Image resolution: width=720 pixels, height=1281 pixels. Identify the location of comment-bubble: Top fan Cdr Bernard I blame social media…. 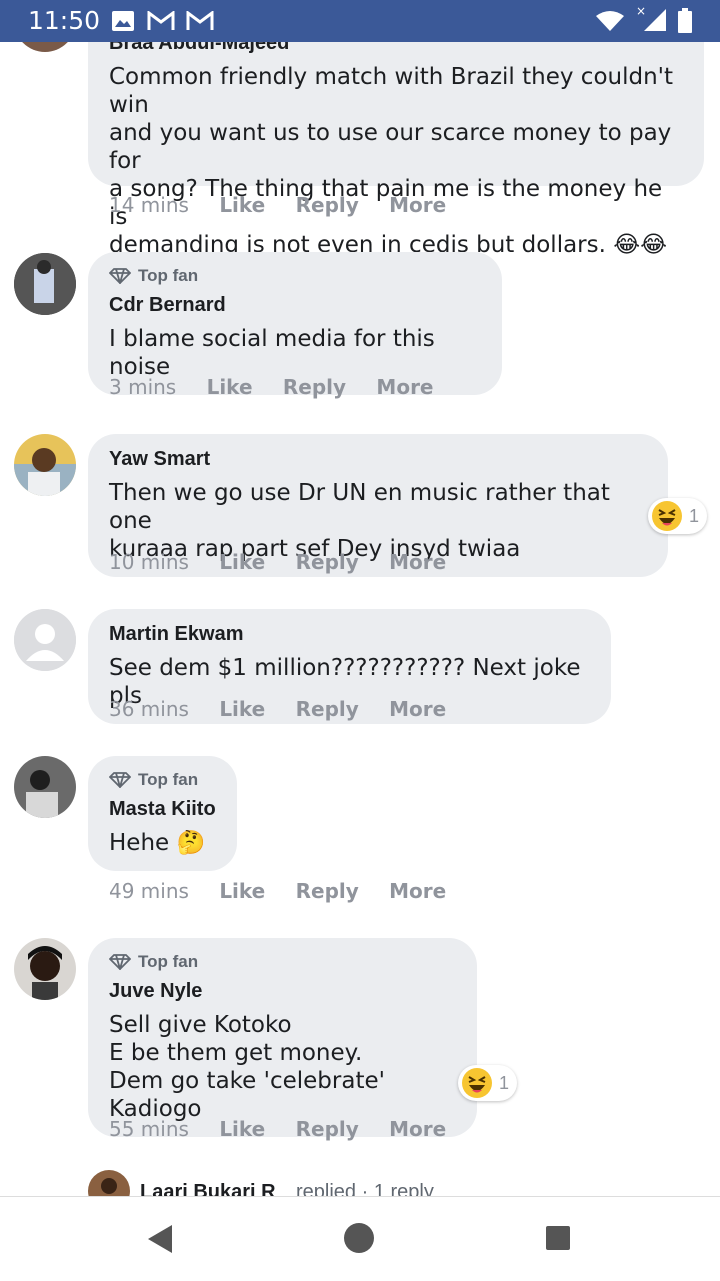
(295, 323).